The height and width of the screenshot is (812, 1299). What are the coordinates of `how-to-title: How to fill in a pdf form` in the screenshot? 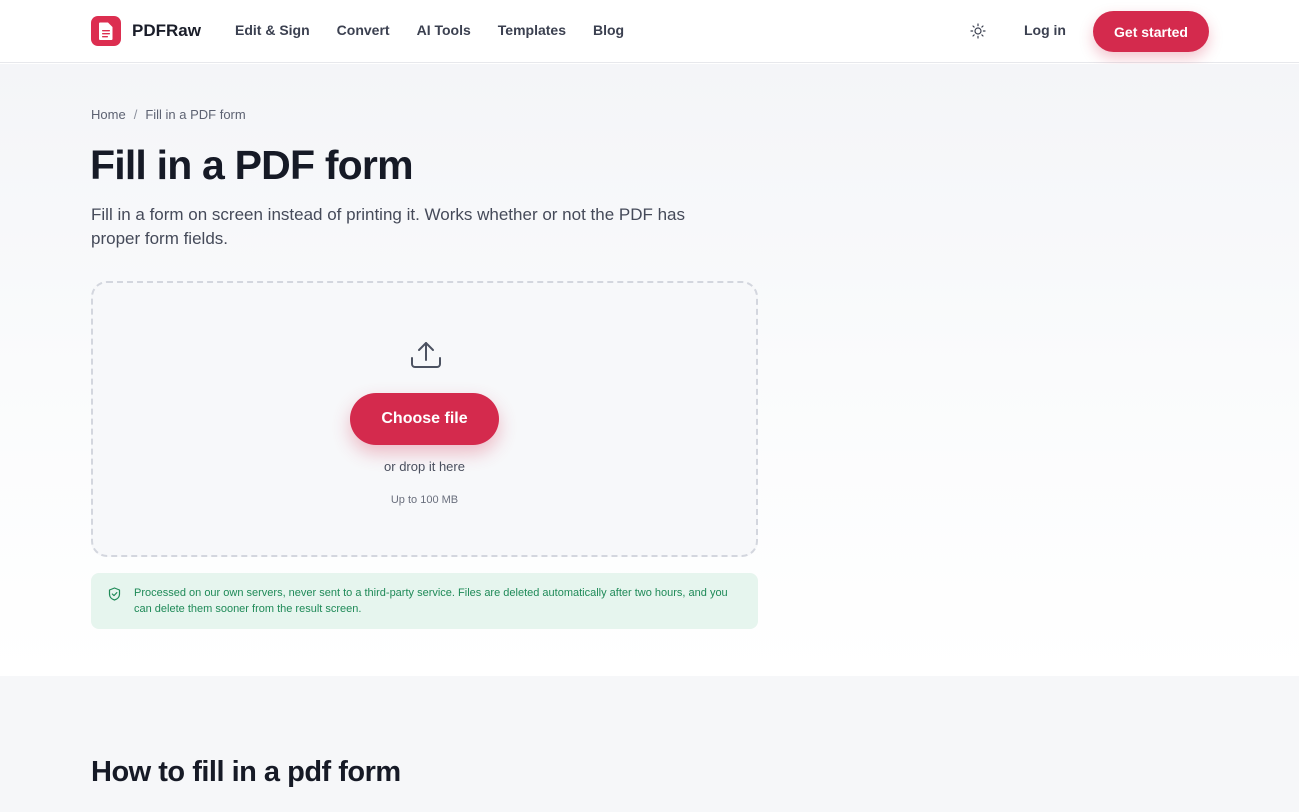 It's located at (246, 772).